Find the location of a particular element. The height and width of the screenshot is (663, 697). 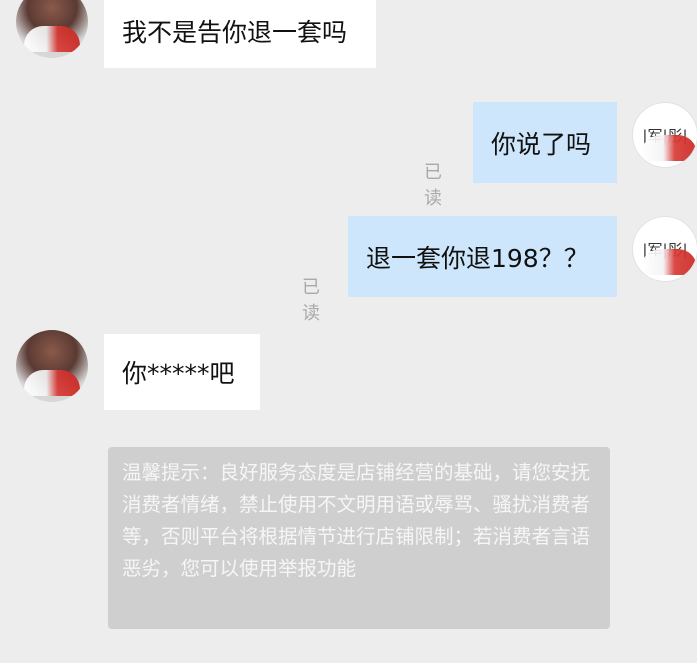

message-bubble: 退一套你退198？？ is located at coordinates (482, 256).